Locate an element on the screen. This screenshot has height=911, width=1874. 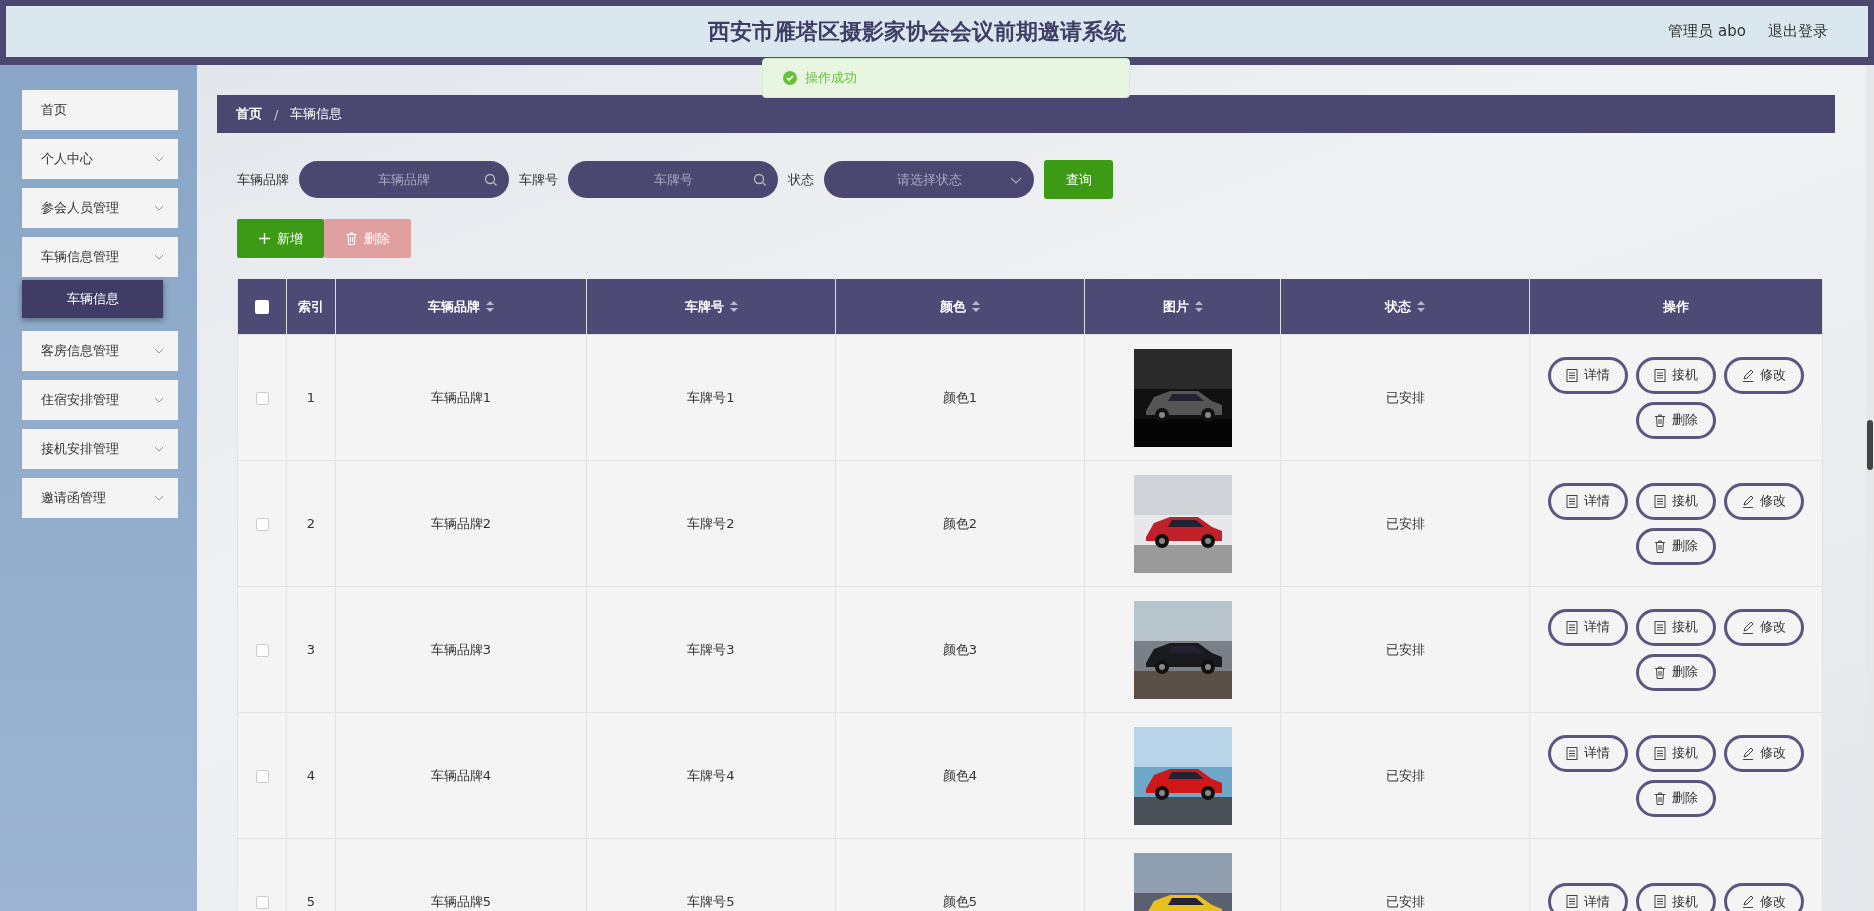
table-cell: 车辆品牌1 is located at coordinates (461, 397).